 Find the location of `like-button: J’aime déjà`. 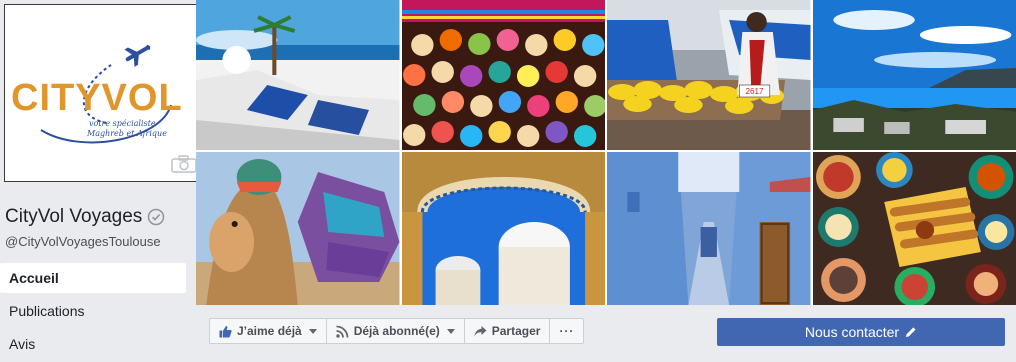

like-button: J’aime déjà is located at coordinates (268, 331).